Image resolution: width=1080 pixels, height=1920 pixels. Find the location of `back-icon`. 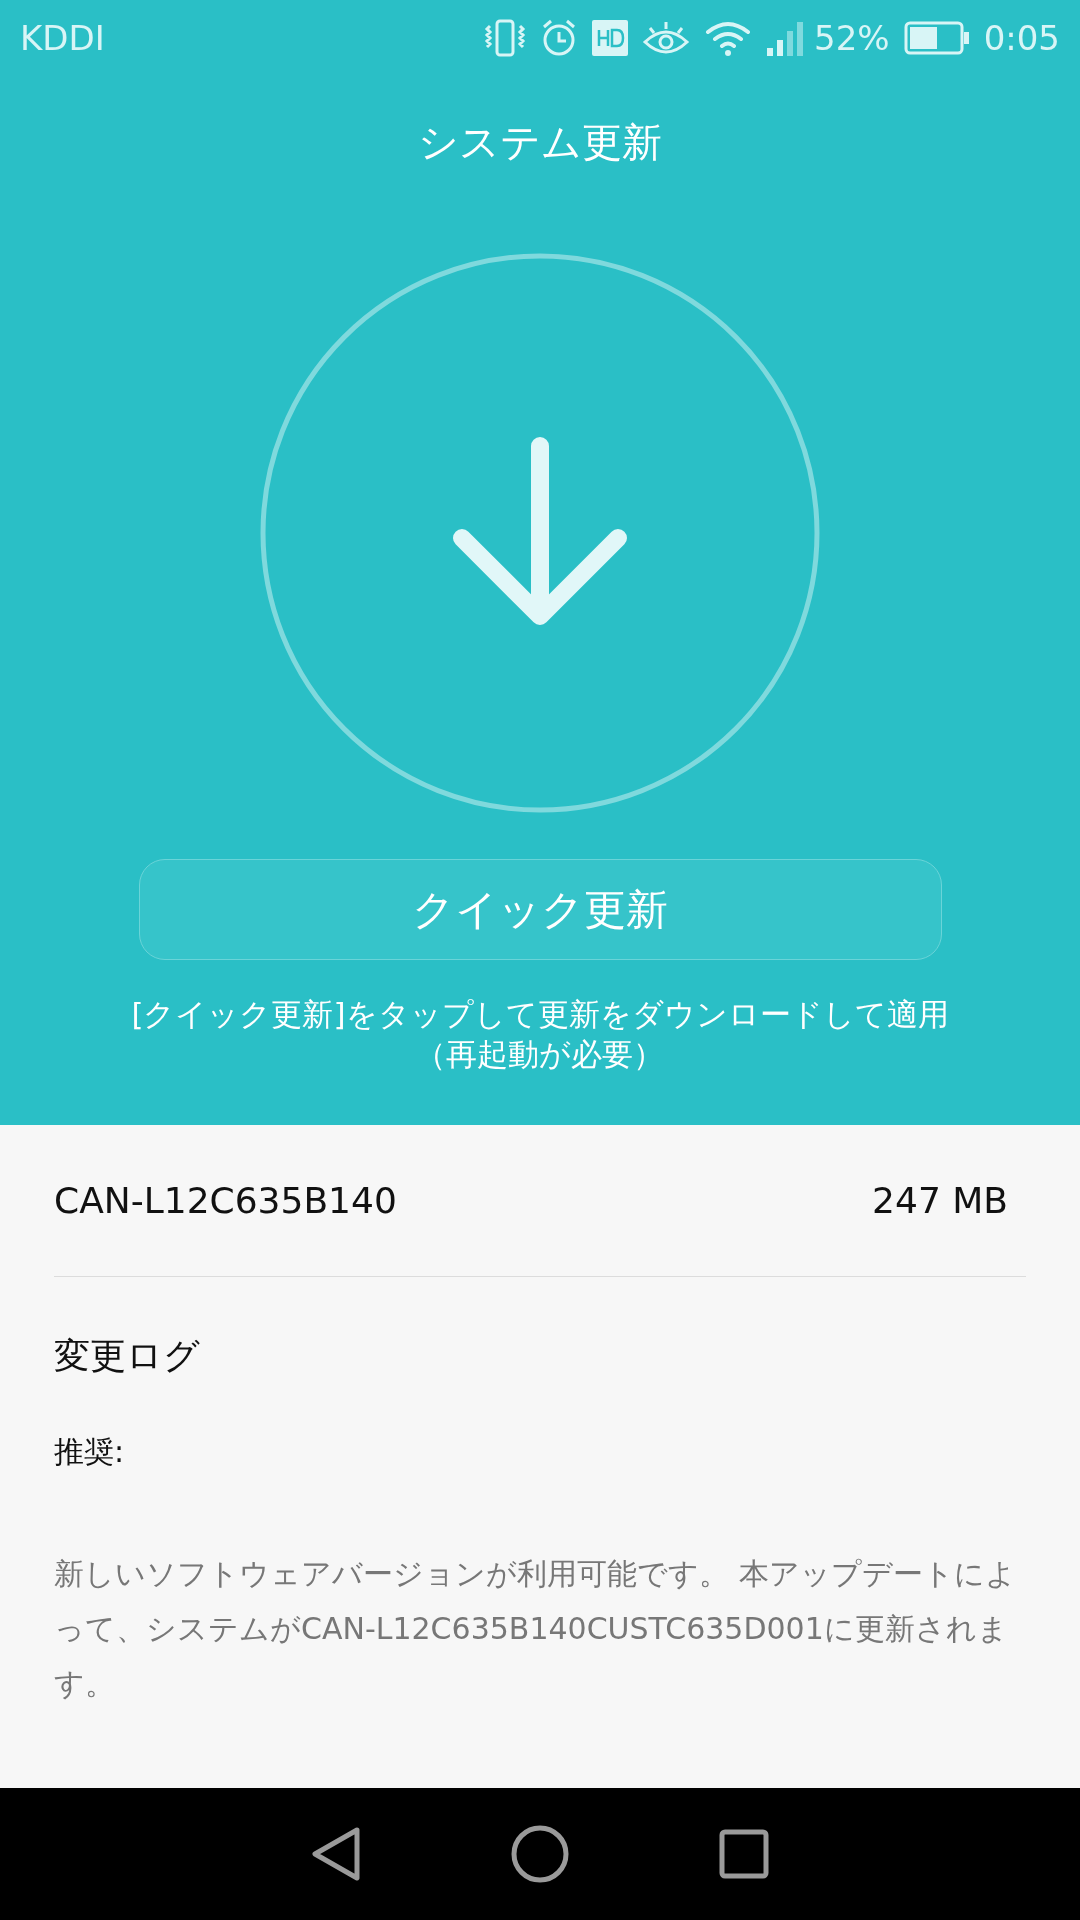

back-icon is located at coordinates (336, 1854).